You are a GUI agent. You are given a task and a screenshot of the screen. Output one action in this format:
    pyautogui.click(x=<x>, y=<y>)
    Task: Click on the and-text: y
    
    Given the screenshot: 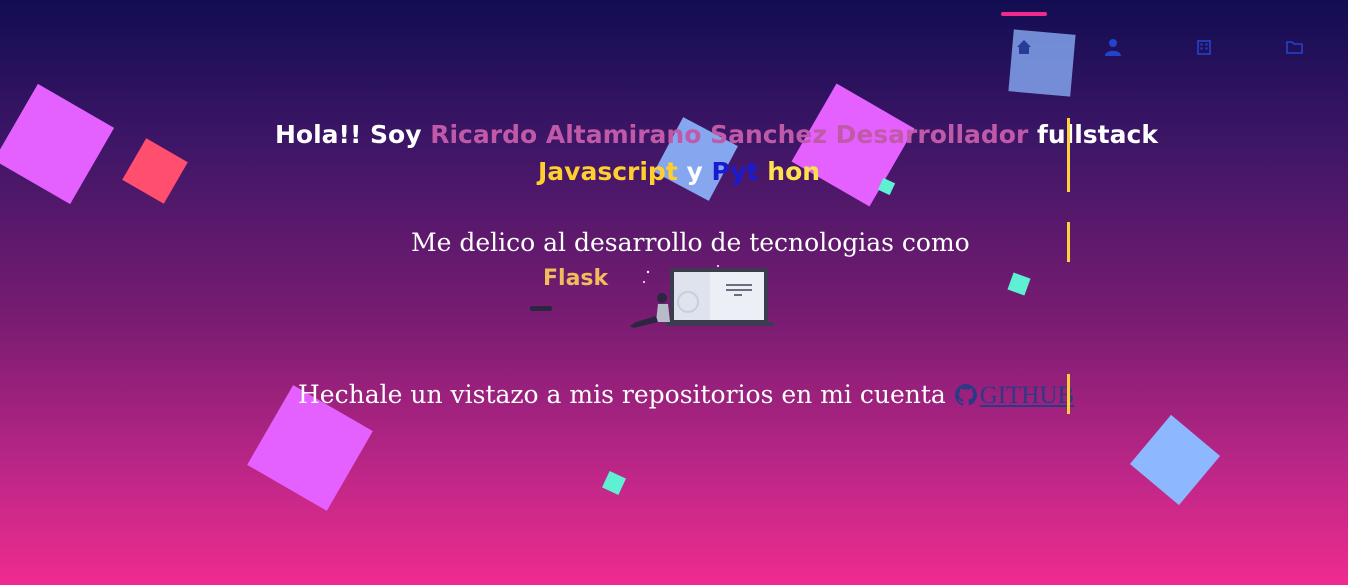 What is the action you would take?
    pyautogui.click(x=694, y=171)
    